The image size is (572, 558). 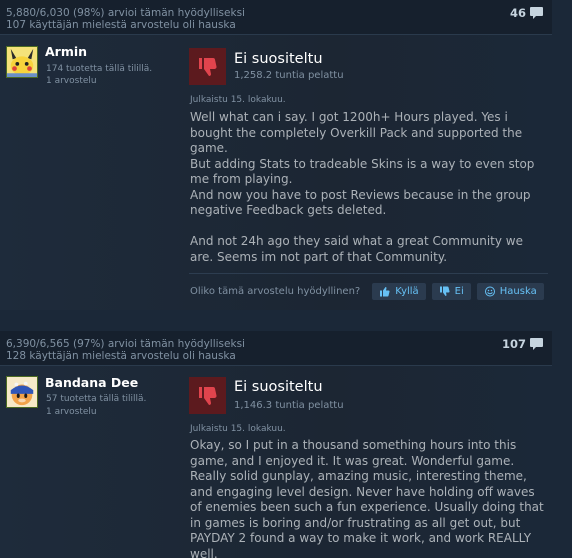 I want to click on author-products: 174 tuotetta tällä tilillä., so click(x=99, y=69).